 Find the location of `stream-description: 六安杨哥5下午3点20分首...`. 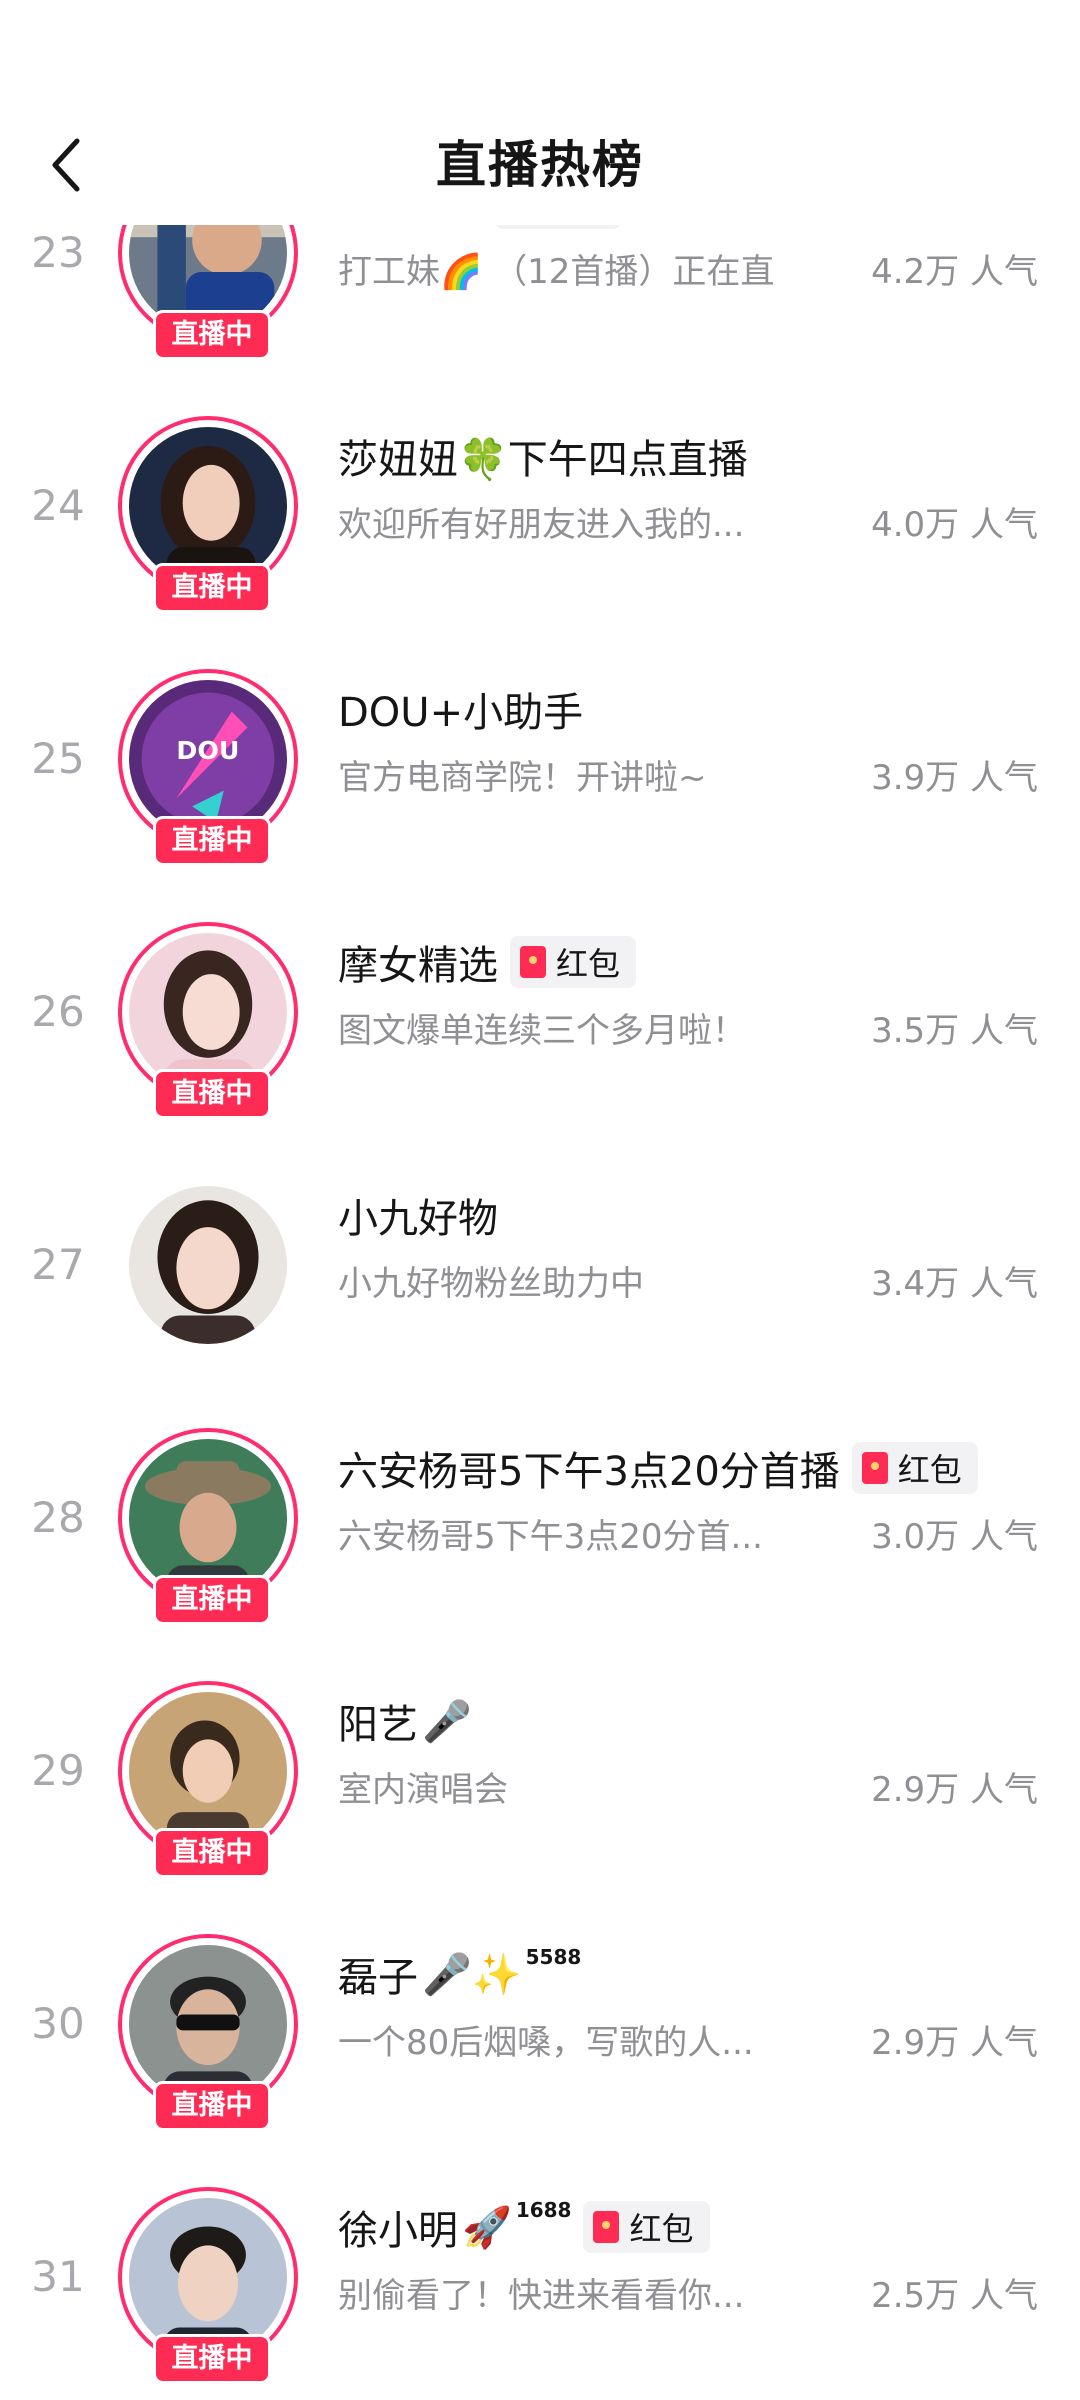

stream-description: 六安杨哥5下午3点20分首... is located at coordinates (550, 1537).